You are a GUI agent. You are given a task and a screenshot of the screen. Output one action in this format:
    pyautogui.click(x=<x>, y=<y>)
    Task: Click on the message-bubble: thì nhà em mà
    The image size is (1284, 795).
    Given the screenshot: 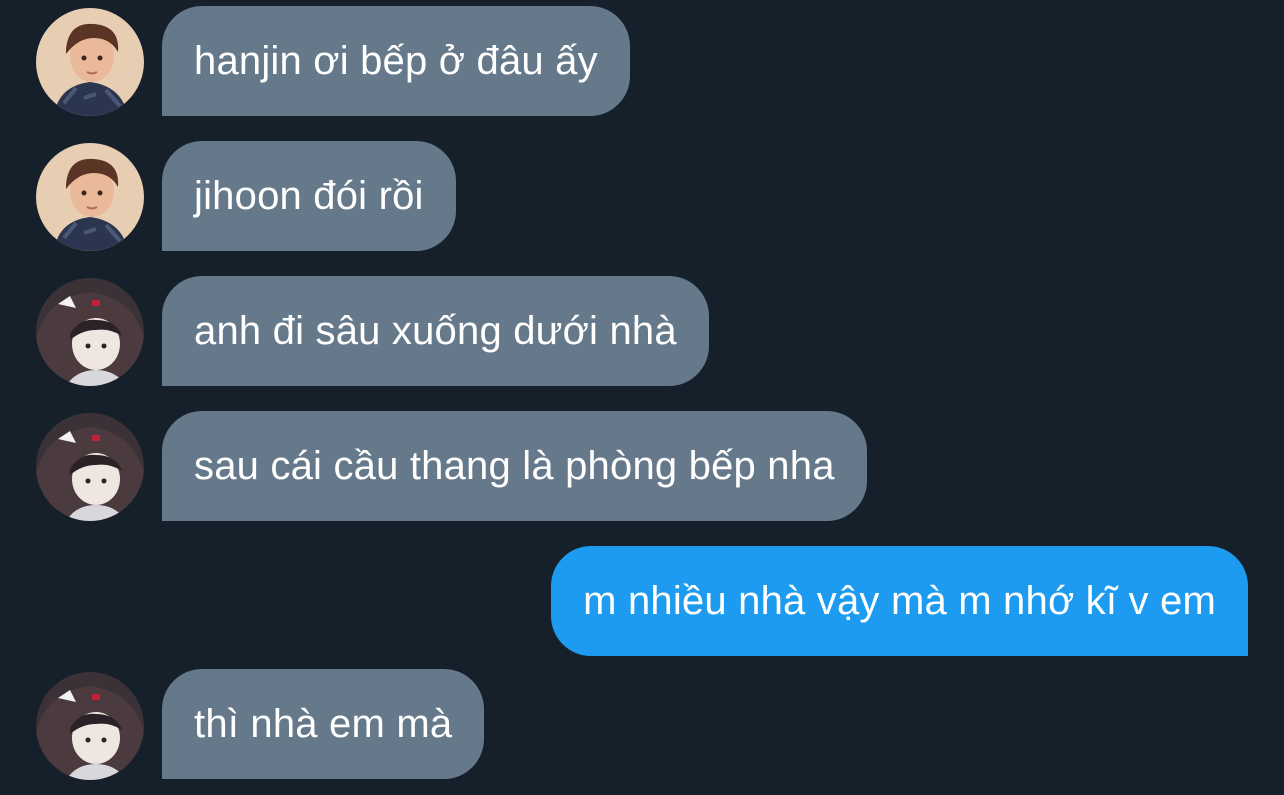 What is the action you would take?
    pyautogui.click(x=323, y=724)
    